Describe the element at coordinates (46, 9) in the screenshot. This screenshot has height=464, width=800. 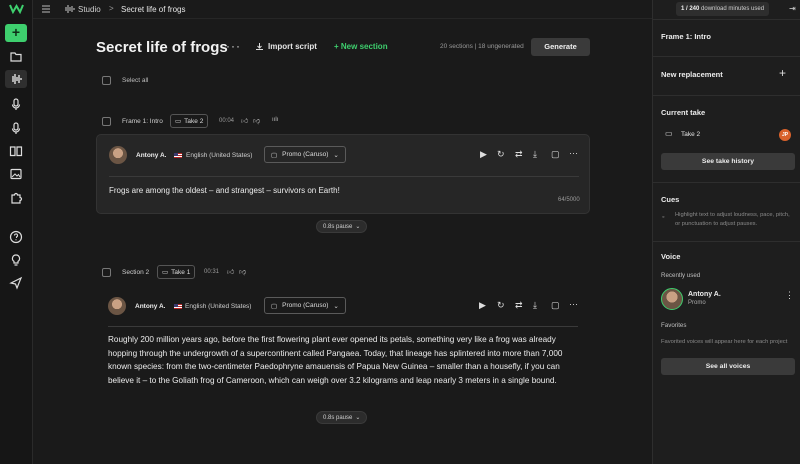
I see `sidebar-toggle-icon` at that location.